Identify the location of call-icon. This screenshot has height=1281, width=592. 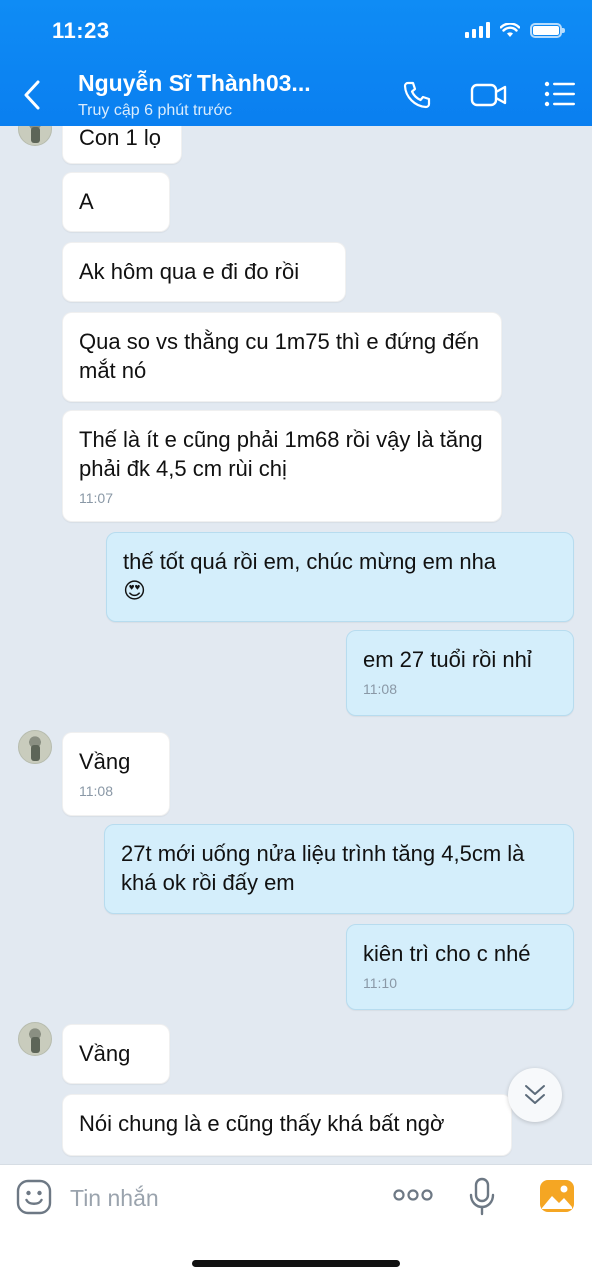
(417, 95).